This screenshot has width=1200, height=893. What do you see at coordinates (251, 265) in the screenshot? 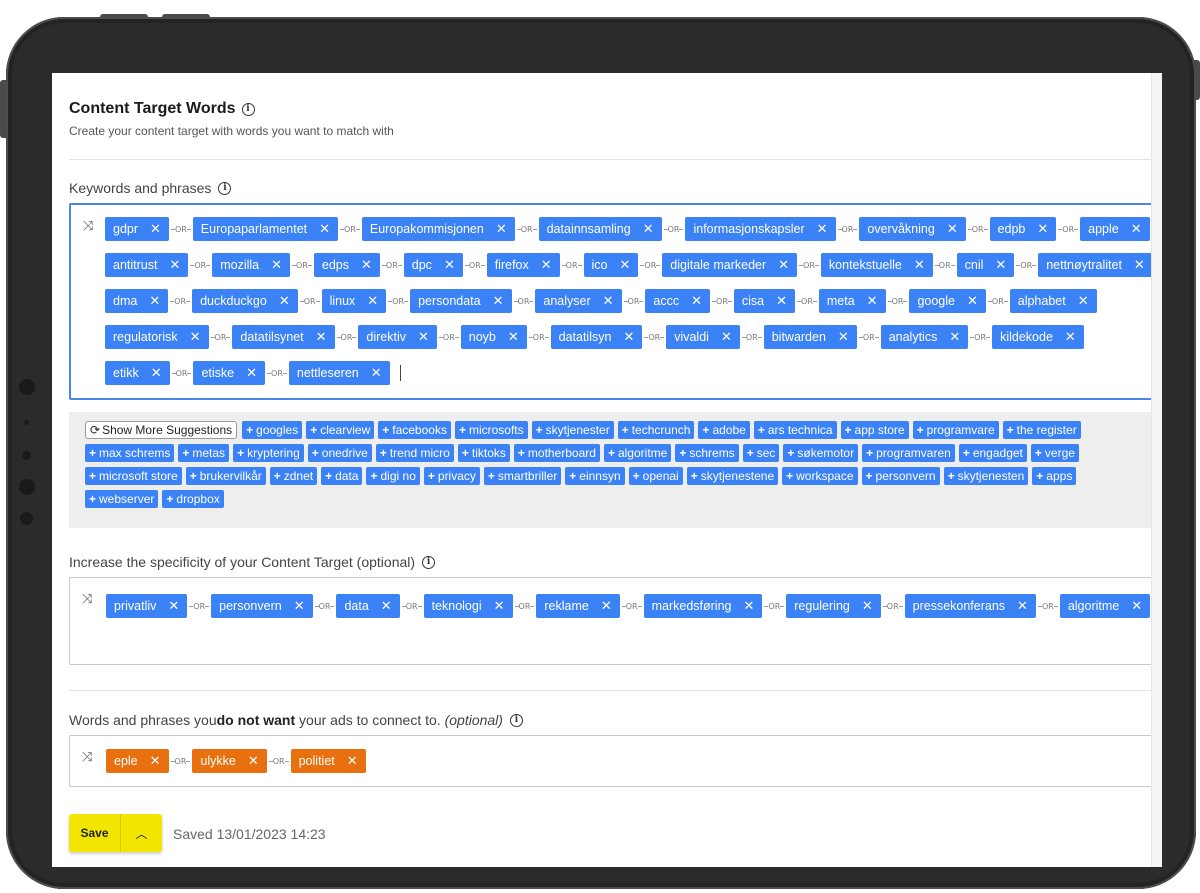
I see `keyword-tag: mozilla ✕` at bounding box center [251, 265].